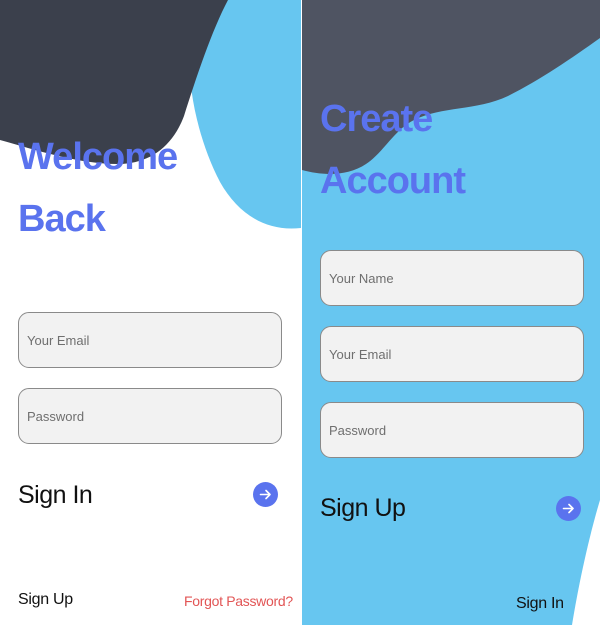 This screenshot has height=625, width=600. What do you see at coordinates (45, 600) in the screenshot?
I see `sign-up-link: Sign Up` at bounding box center [45, 600].